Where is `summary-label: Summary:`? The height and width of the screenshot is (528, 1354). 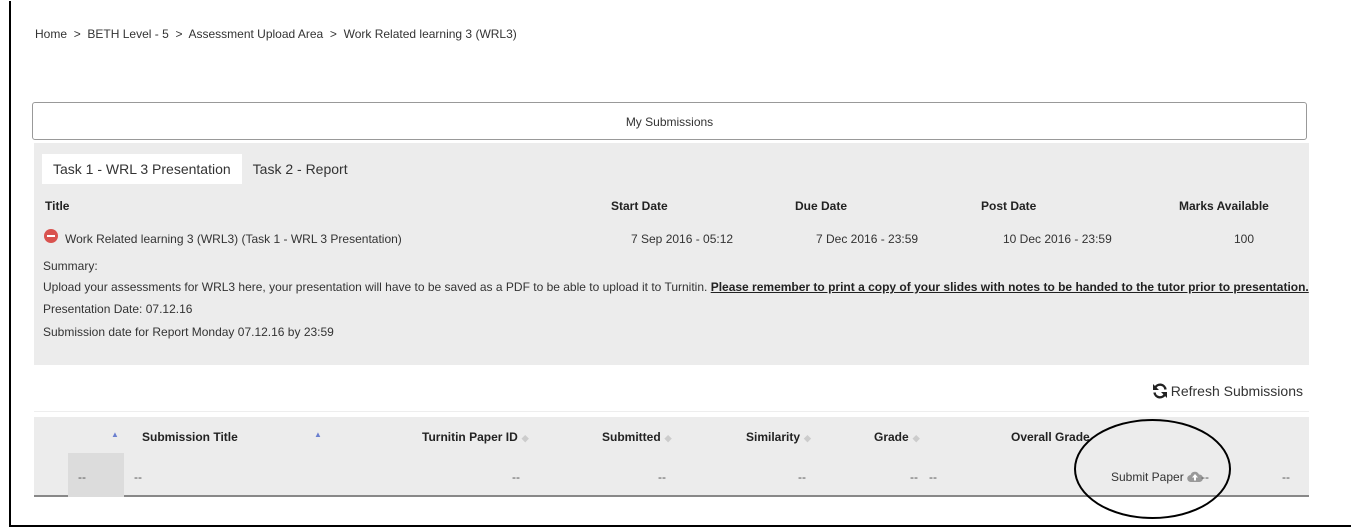 summary-label: Summary: is located at coordinates (70, 266).